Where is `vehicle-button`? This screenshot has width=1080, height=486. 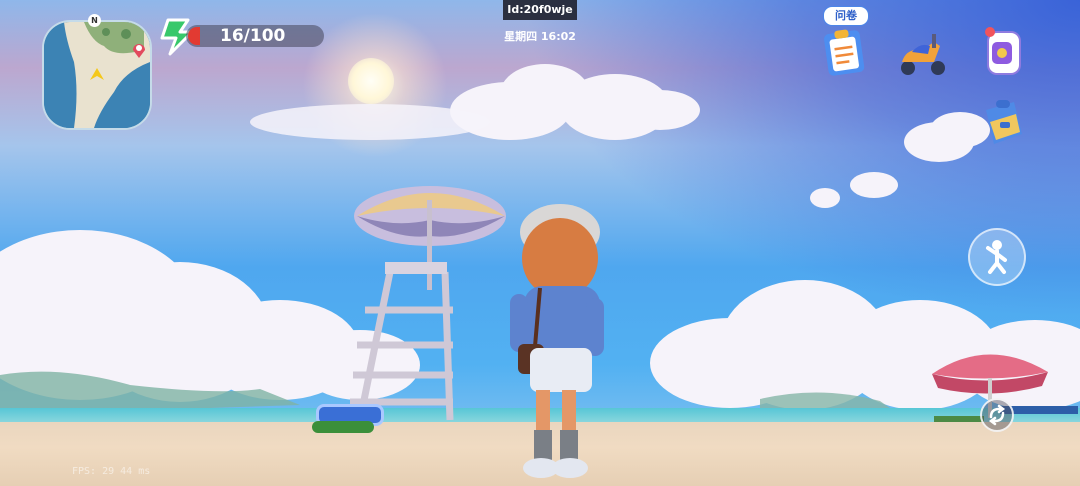
vehicle-button is located at coordinates (922, 52).